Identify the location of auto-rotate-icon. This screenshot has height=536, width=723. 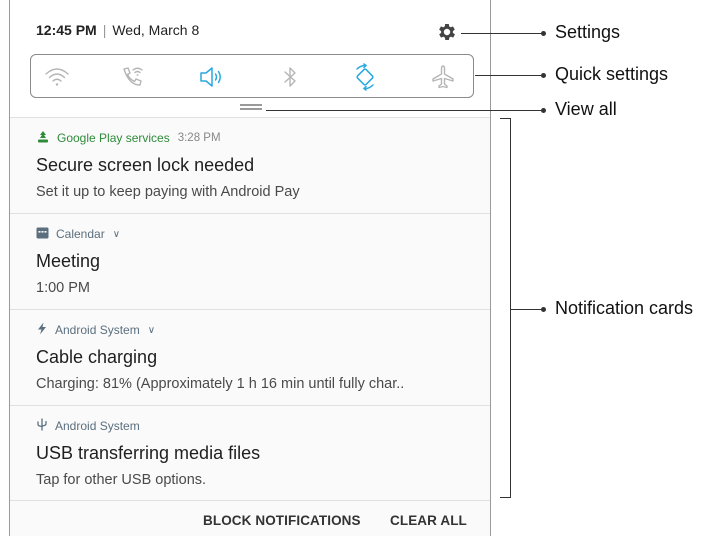
(365, 77).